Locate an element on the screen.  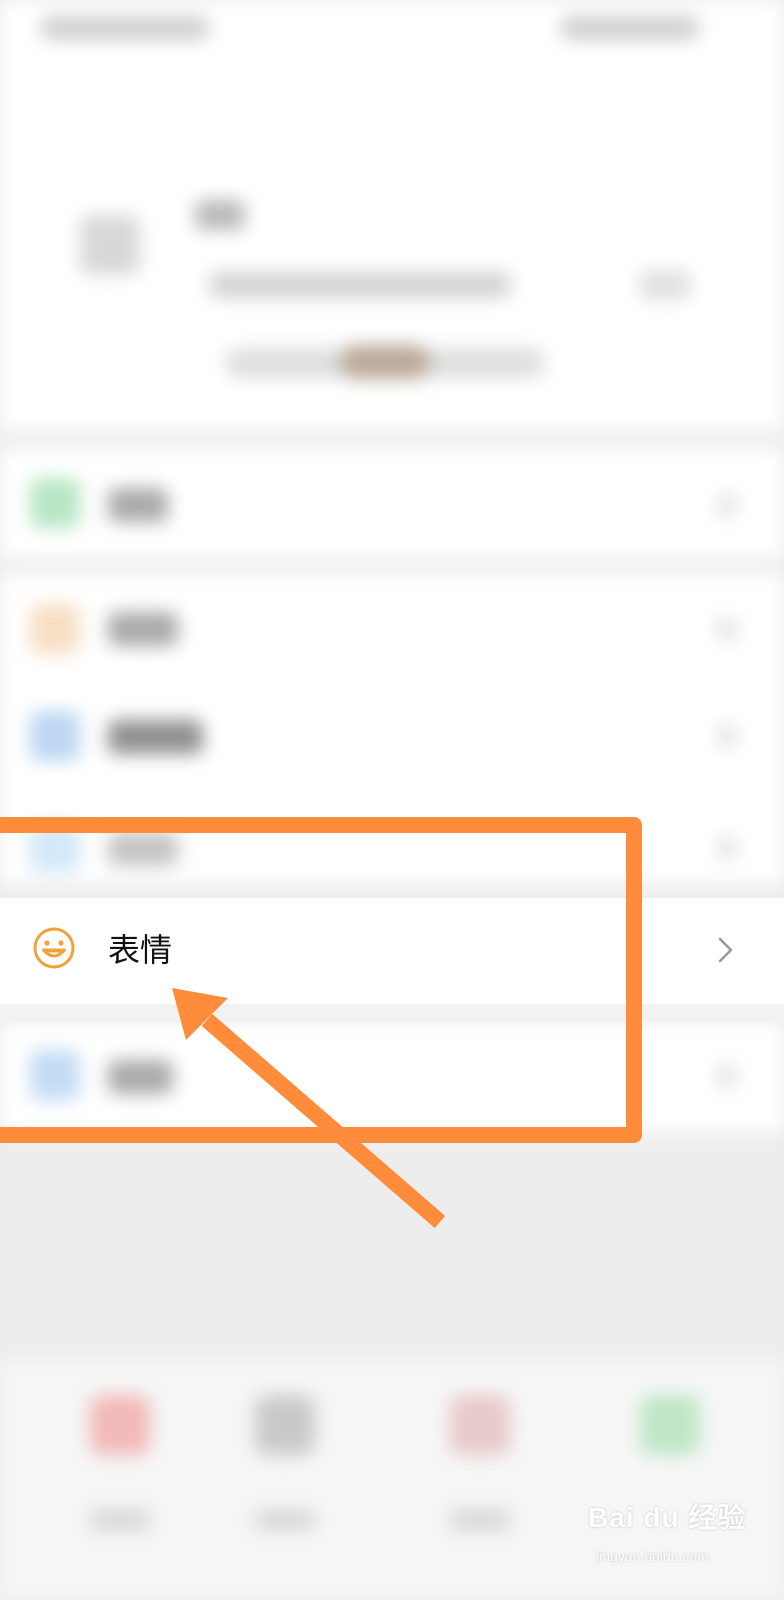
profile-id is located at coordinates (360, 285).